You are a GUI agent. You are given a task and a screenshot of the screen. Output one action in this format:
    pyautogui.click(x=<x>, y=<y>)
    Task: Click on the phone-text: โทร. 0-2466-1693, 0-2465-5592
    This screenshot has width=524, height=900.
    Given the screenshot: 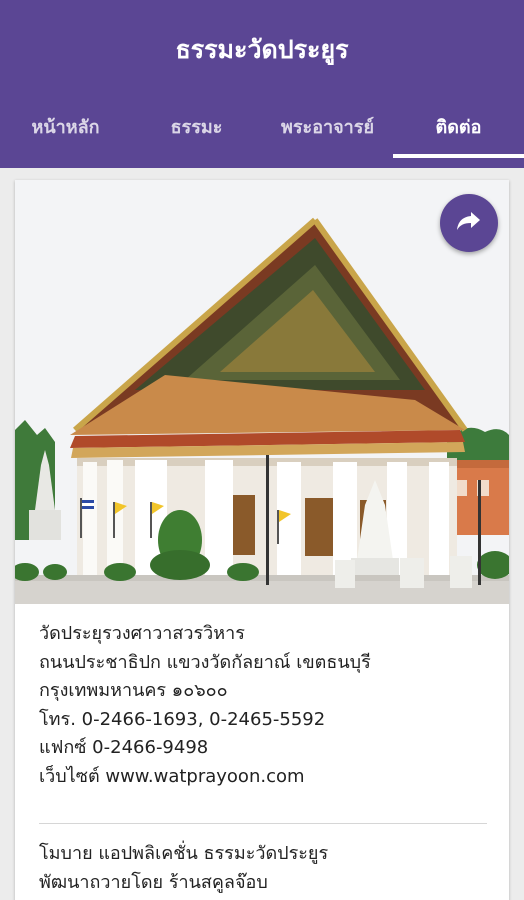 What is the action you would take?
    pyautogui.click(x=182, y=719)
    